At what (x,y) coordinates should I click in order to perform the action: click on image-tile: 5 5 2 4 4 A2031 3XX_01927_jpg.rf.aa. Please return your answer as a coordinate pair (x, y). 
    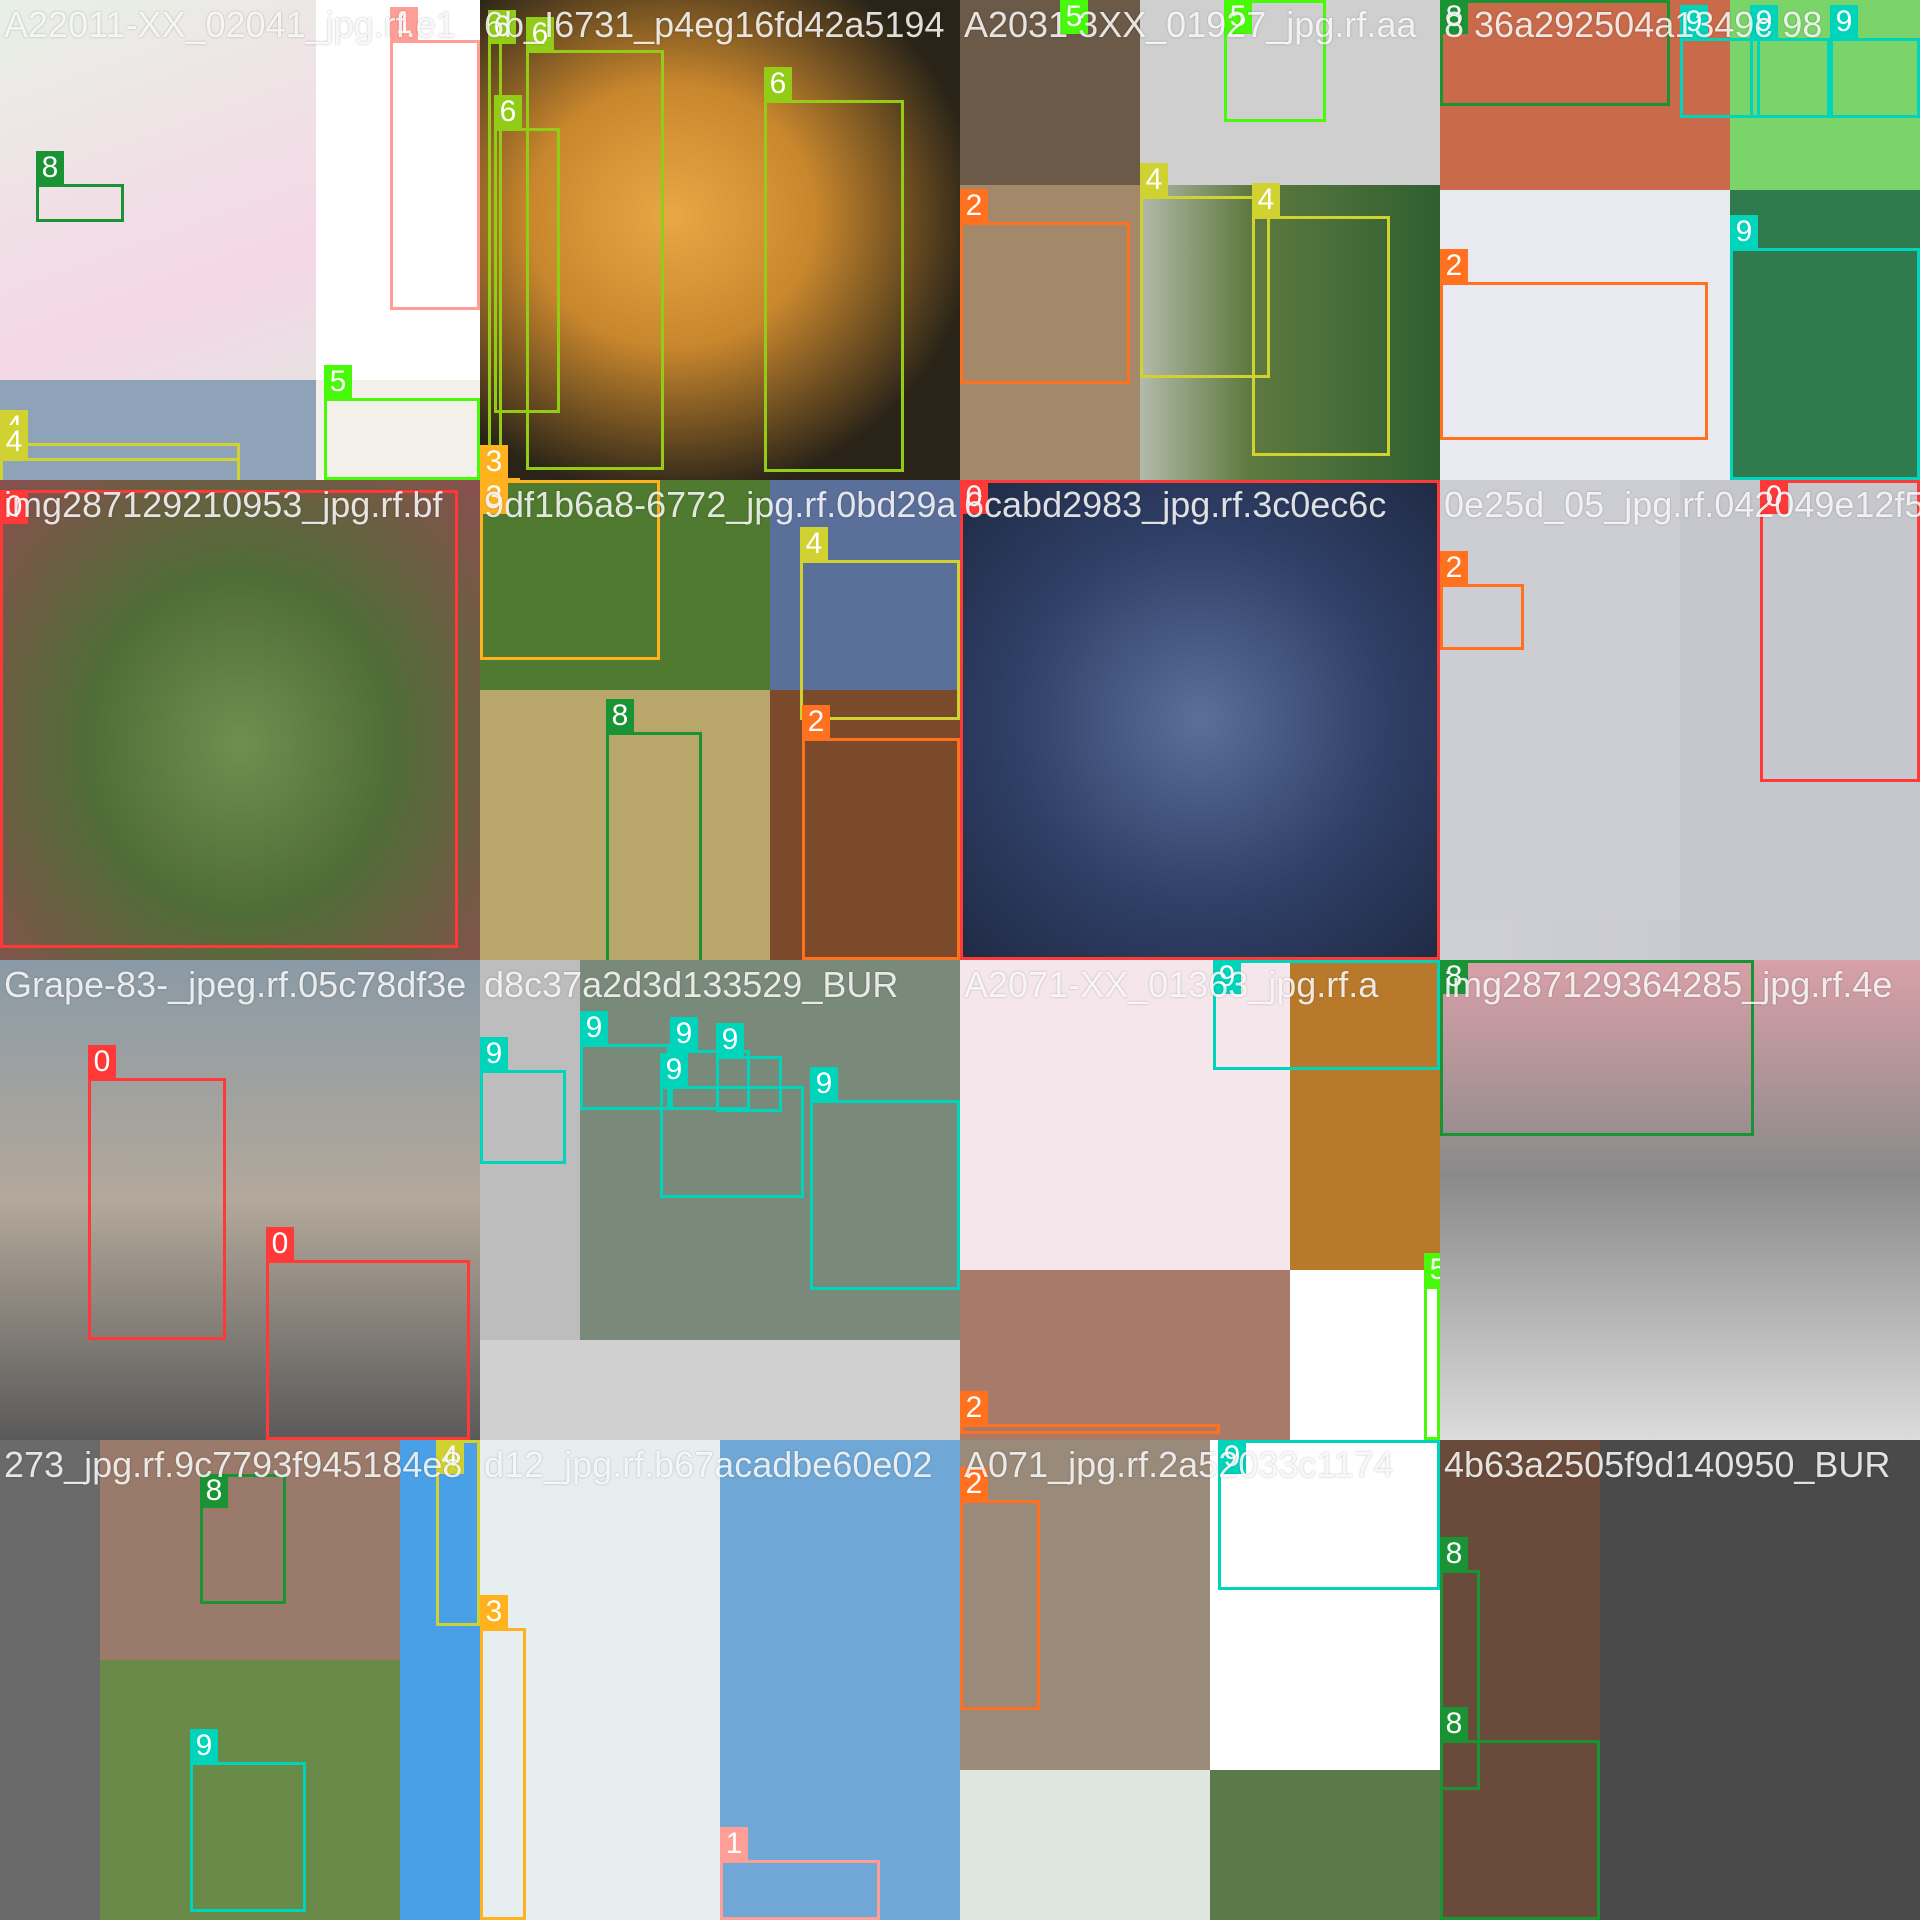
    Looking at the image, I should click on (1200, 240).